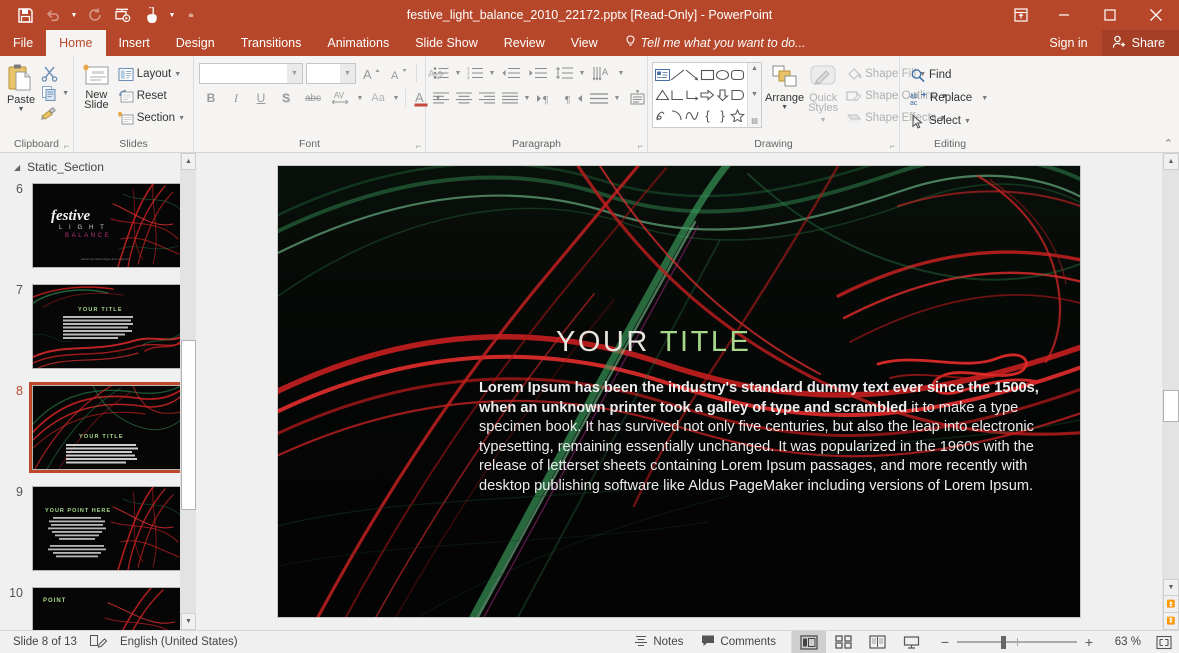 This screenshot has height=653, width=1179. What do you see at coordinates (1156, 15) in the screenshot?
I see `close-icon` at bounding box center [1156, 15].